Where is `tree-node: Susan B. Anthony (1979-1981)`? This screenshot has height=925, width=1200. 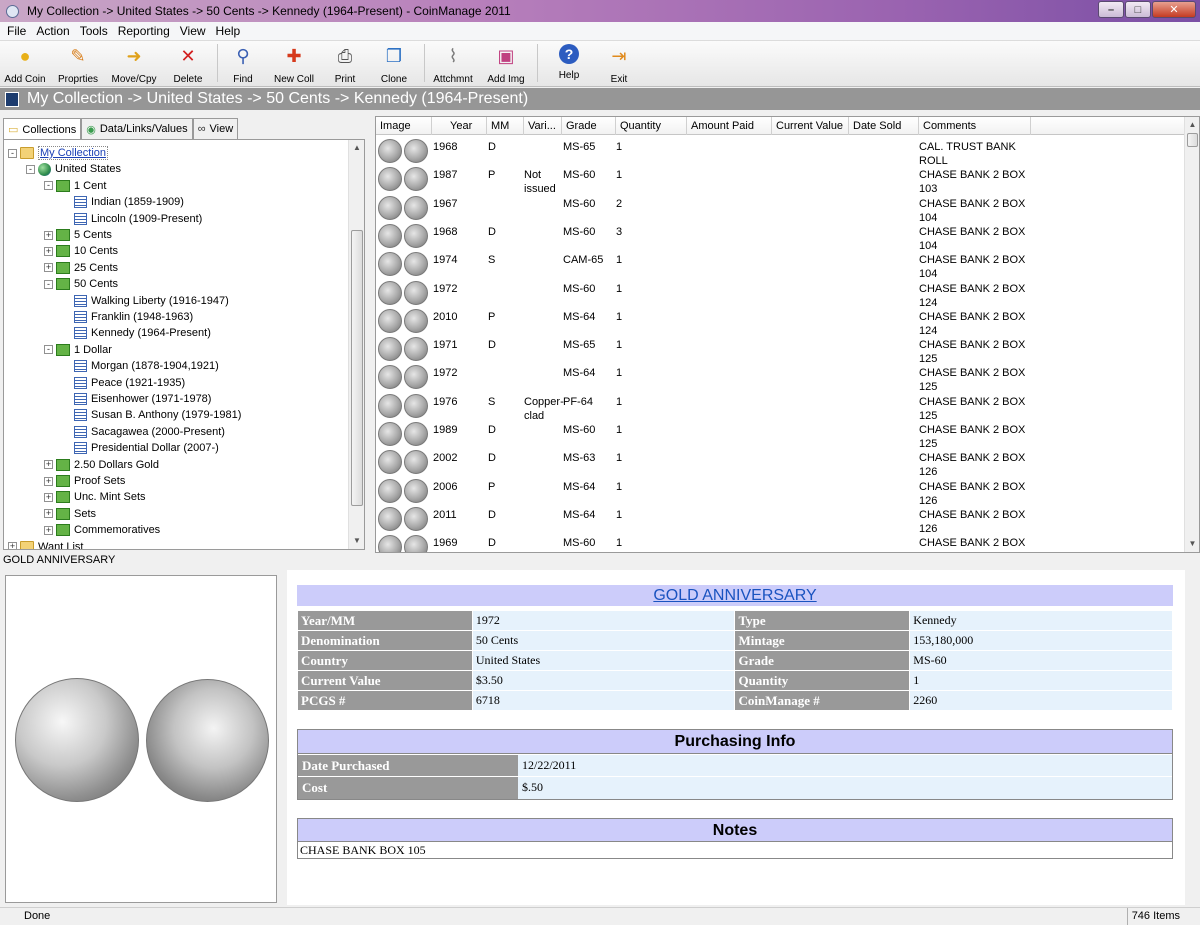 tree-node: Susan B. Anthony (1979-1981) is located at coordinates (151, 415).